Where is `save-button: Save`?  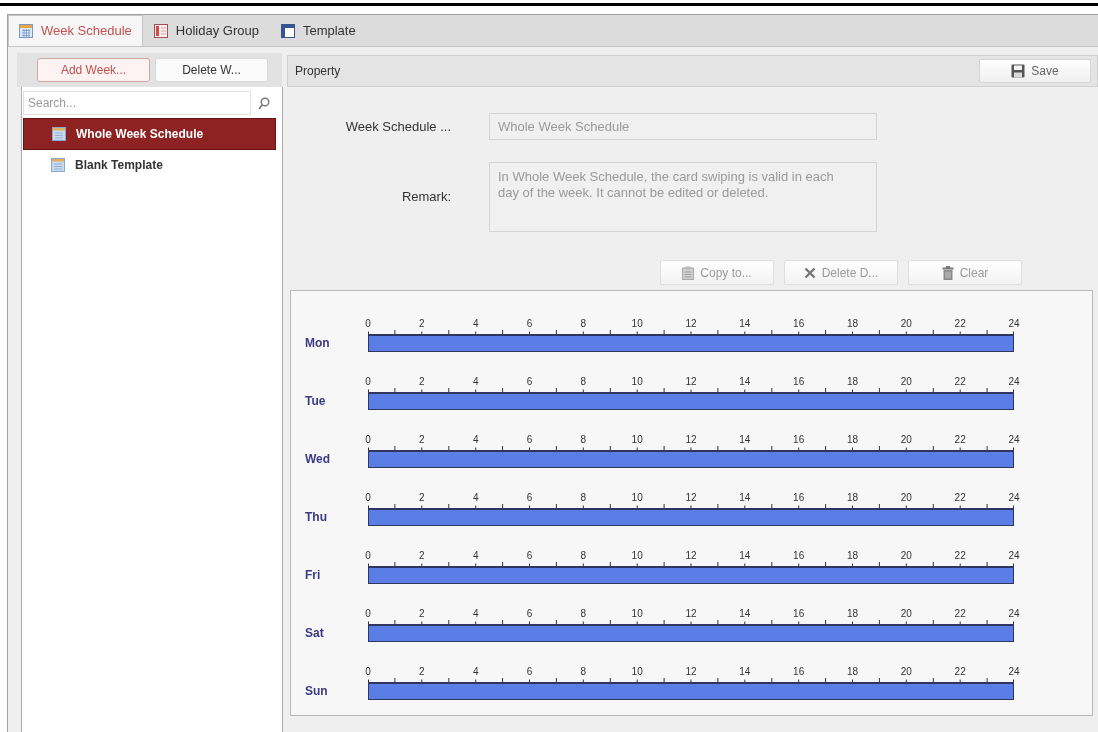 save-button: Save is located at coordinates (1035, 71).